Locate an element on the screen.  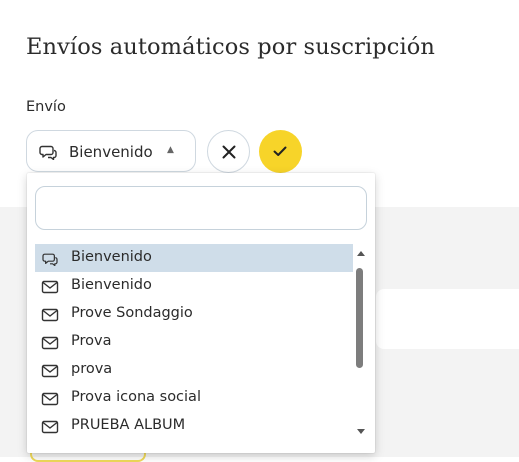
select-value: Bienvenido is located at coordinates (111, 152).